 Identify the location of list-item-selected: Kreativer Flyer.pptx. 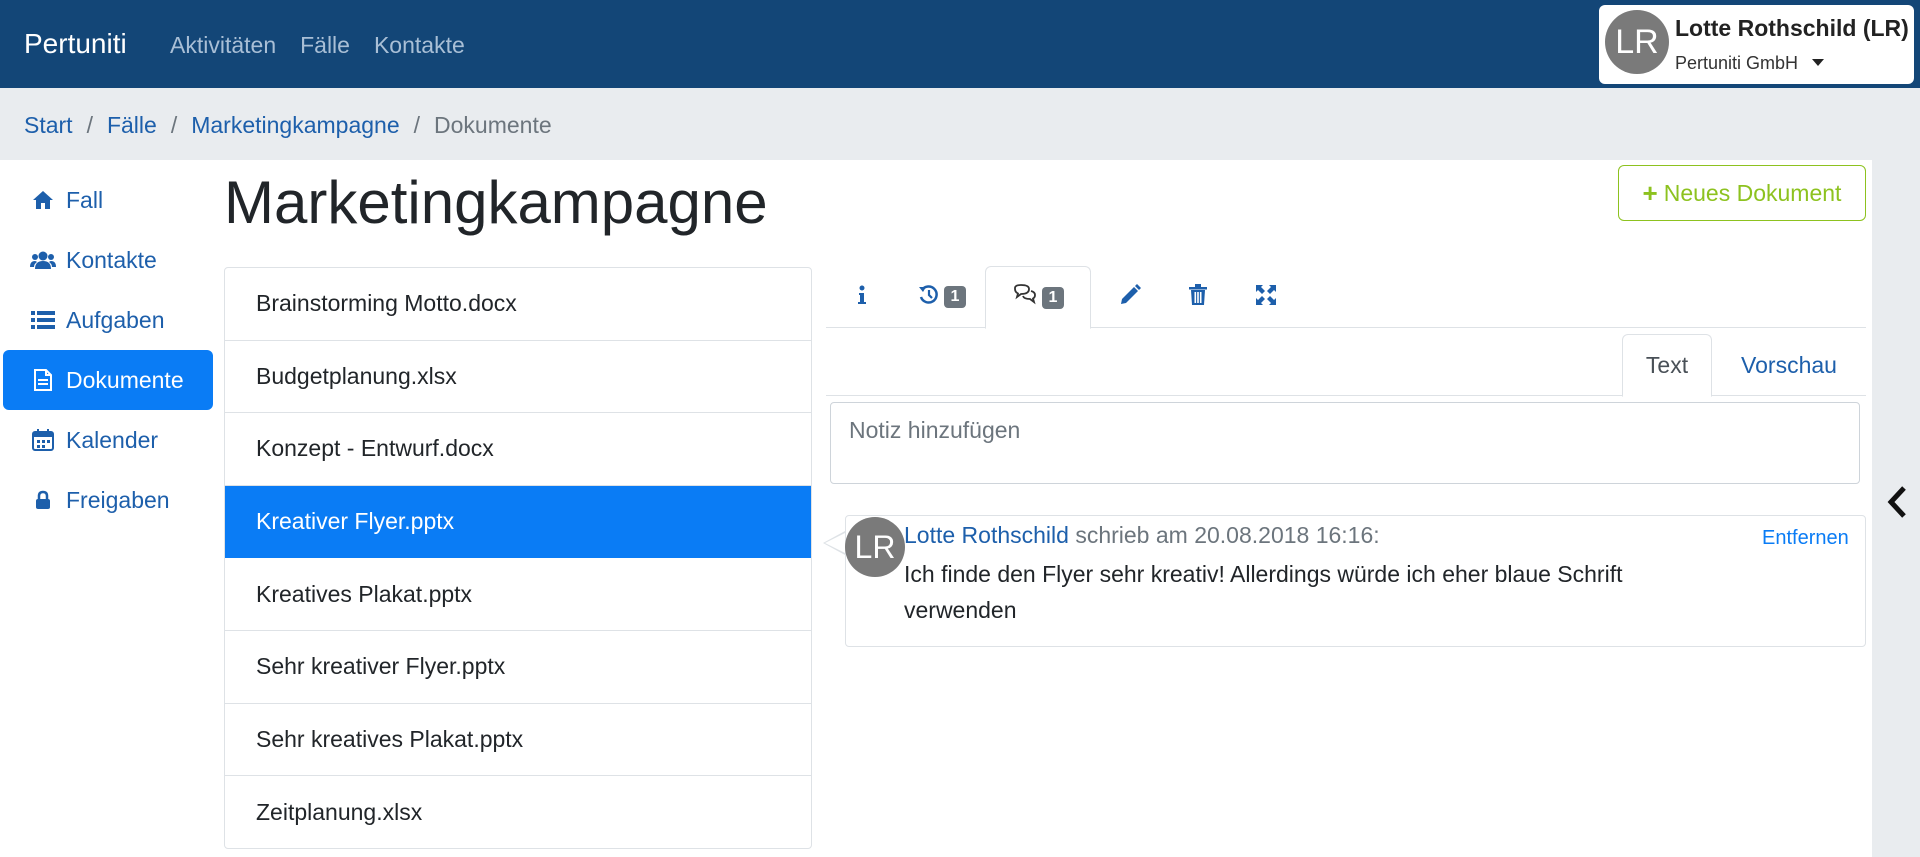
(518, 522).